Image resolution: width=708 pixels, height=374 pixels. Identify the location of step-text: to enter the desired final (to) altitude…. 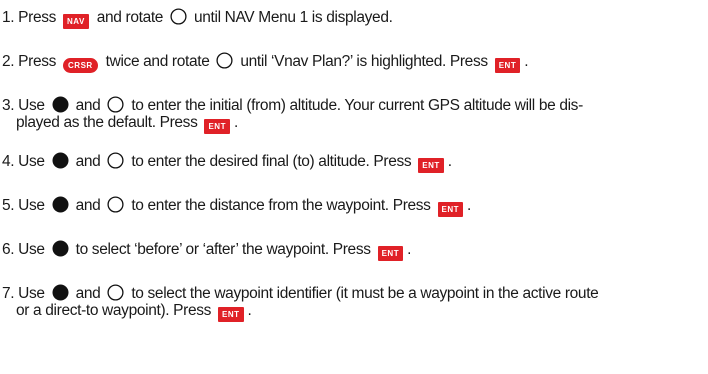
(271, 161).